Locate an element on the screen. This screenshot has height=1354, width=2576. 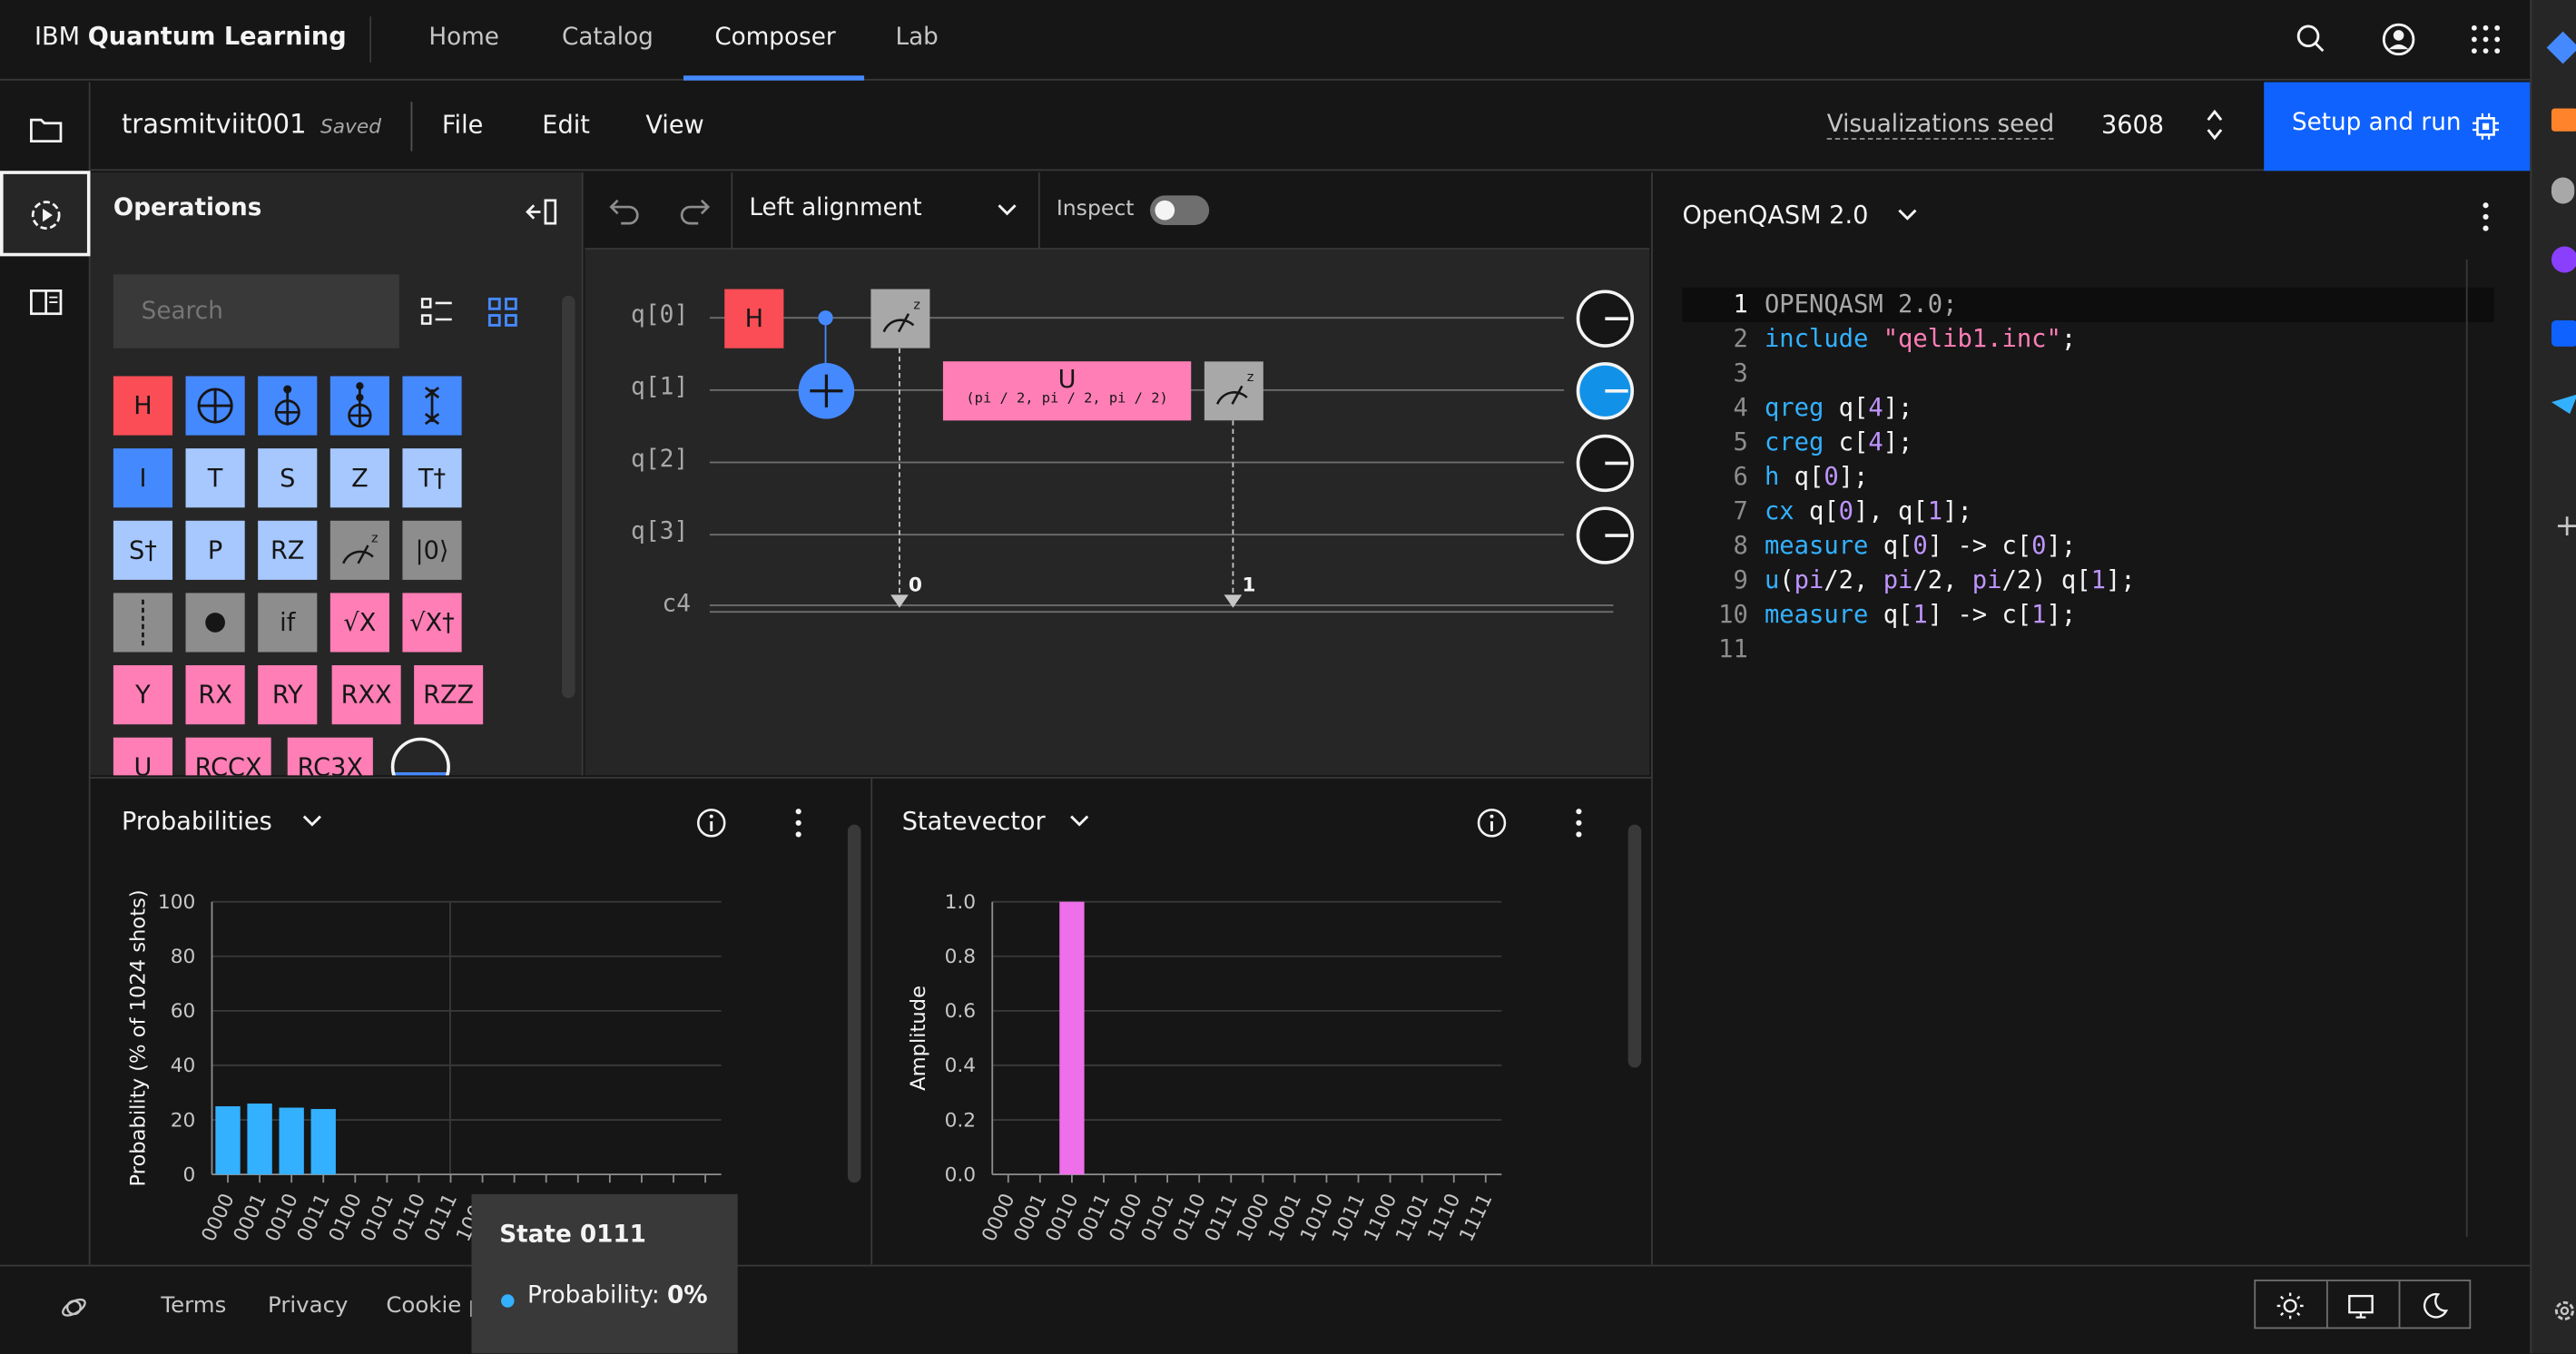
code-line: 2 include "qelib1.inc"; is located at coordinates (2087, 340).